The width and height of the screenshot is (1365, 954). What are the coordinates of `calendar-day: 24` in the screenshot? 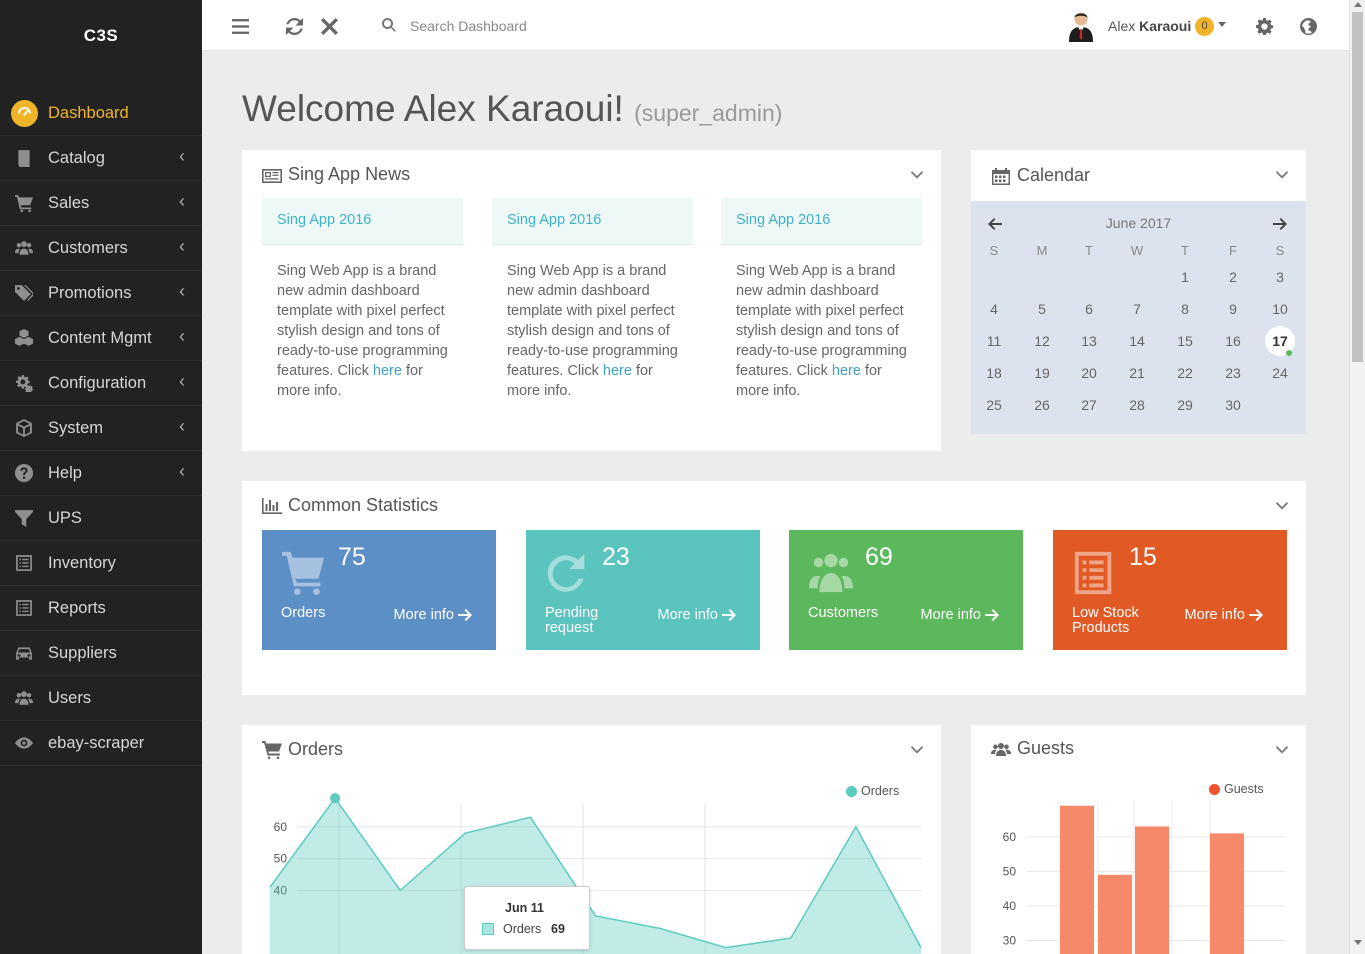 It's located at (1280, 373).